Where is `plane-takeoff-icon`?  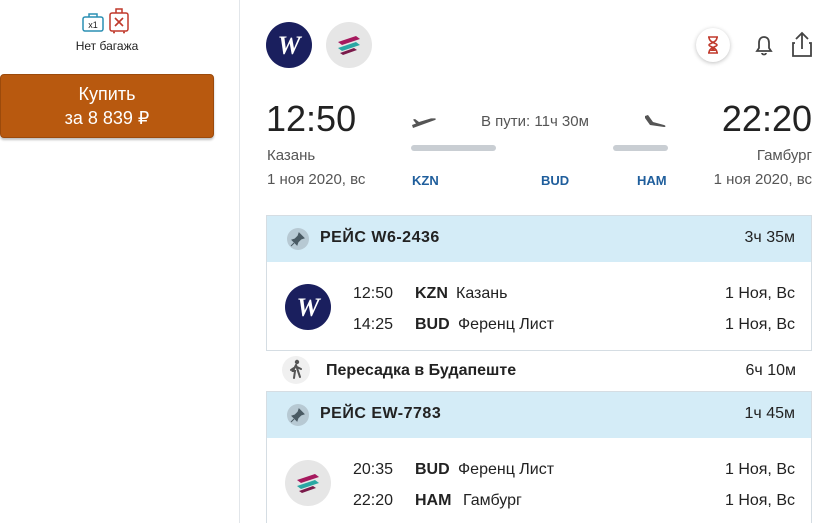
plane-takeoff-icon is located at coordinates (424, 123).